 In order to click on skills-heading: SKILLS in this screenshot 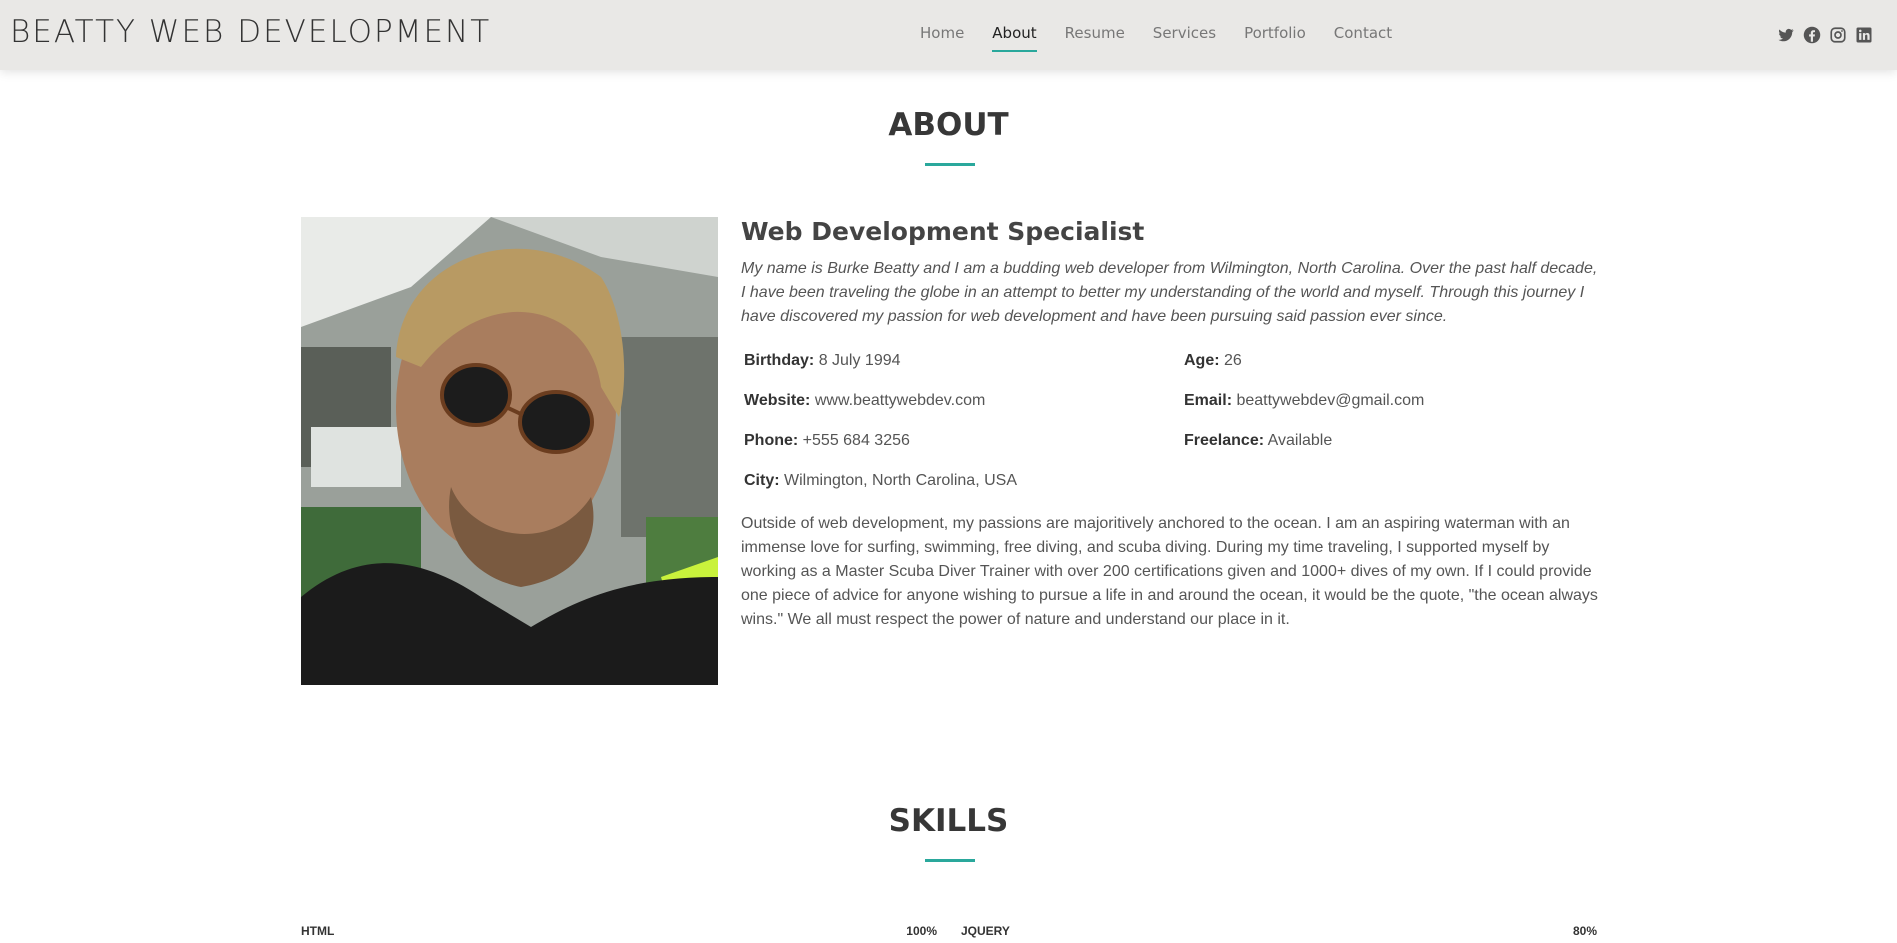, I will do `click(948, 821)`.